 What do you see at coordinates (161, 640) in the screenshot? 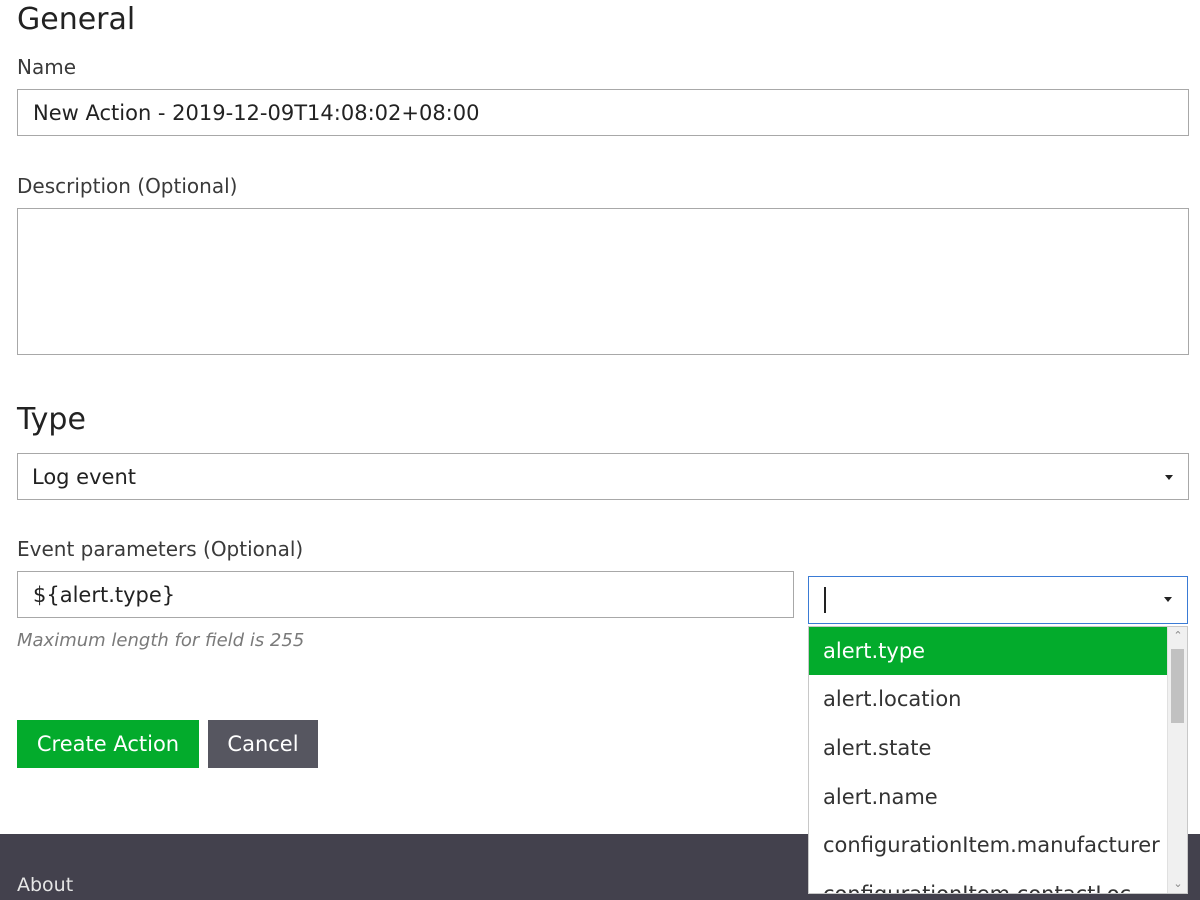
I see `max-length-hint: Maximum length for field is 255` at bounding box center [161, 640].